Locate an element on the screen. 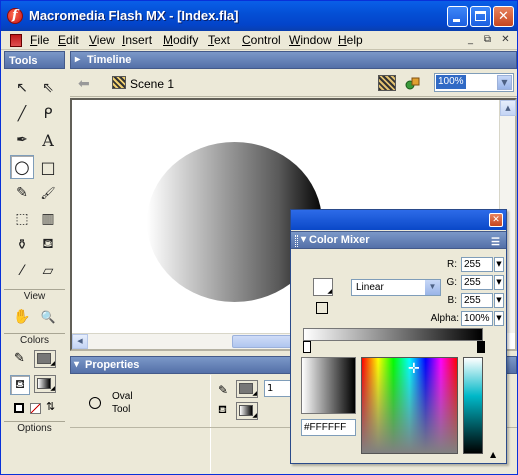  doc-close-button: ✕ is located at coordinates (505, 40).